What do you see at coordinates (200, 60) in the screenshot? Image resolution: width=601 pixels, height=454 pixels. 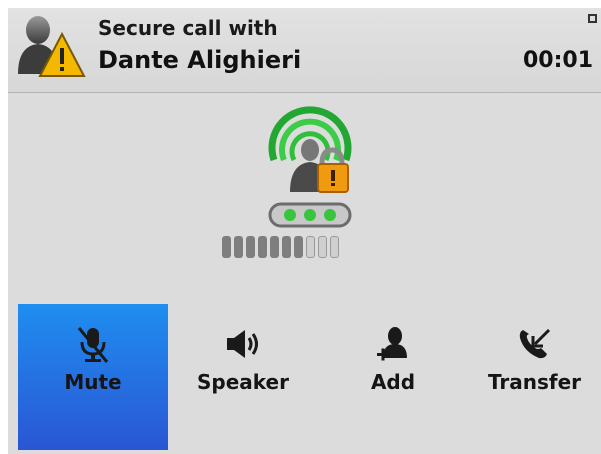 I see `contact-name: Dante Alighieri` at bounding box center [200, 60].